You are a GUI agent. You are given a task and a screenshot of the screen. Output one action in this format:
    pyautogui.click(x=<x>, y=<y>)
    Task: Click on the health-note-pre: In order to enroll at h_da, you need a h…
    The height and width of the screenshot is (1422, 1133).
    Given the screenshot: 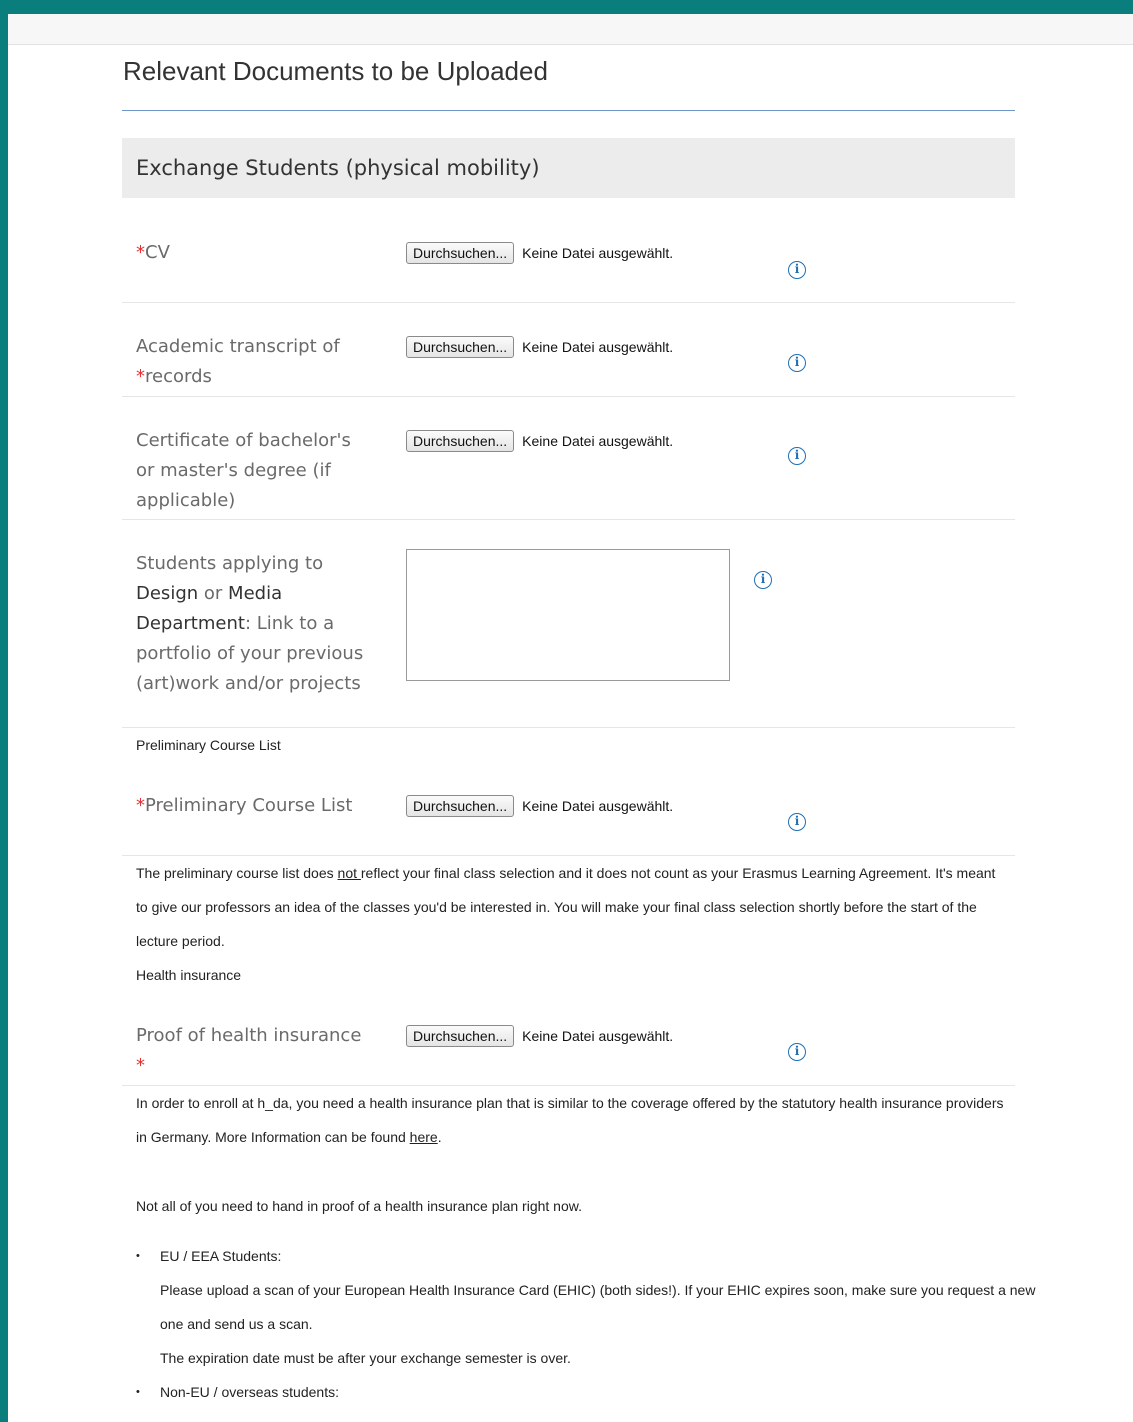 What is the action you would take?
    pyautogui.click(x=570, y=1120)
    